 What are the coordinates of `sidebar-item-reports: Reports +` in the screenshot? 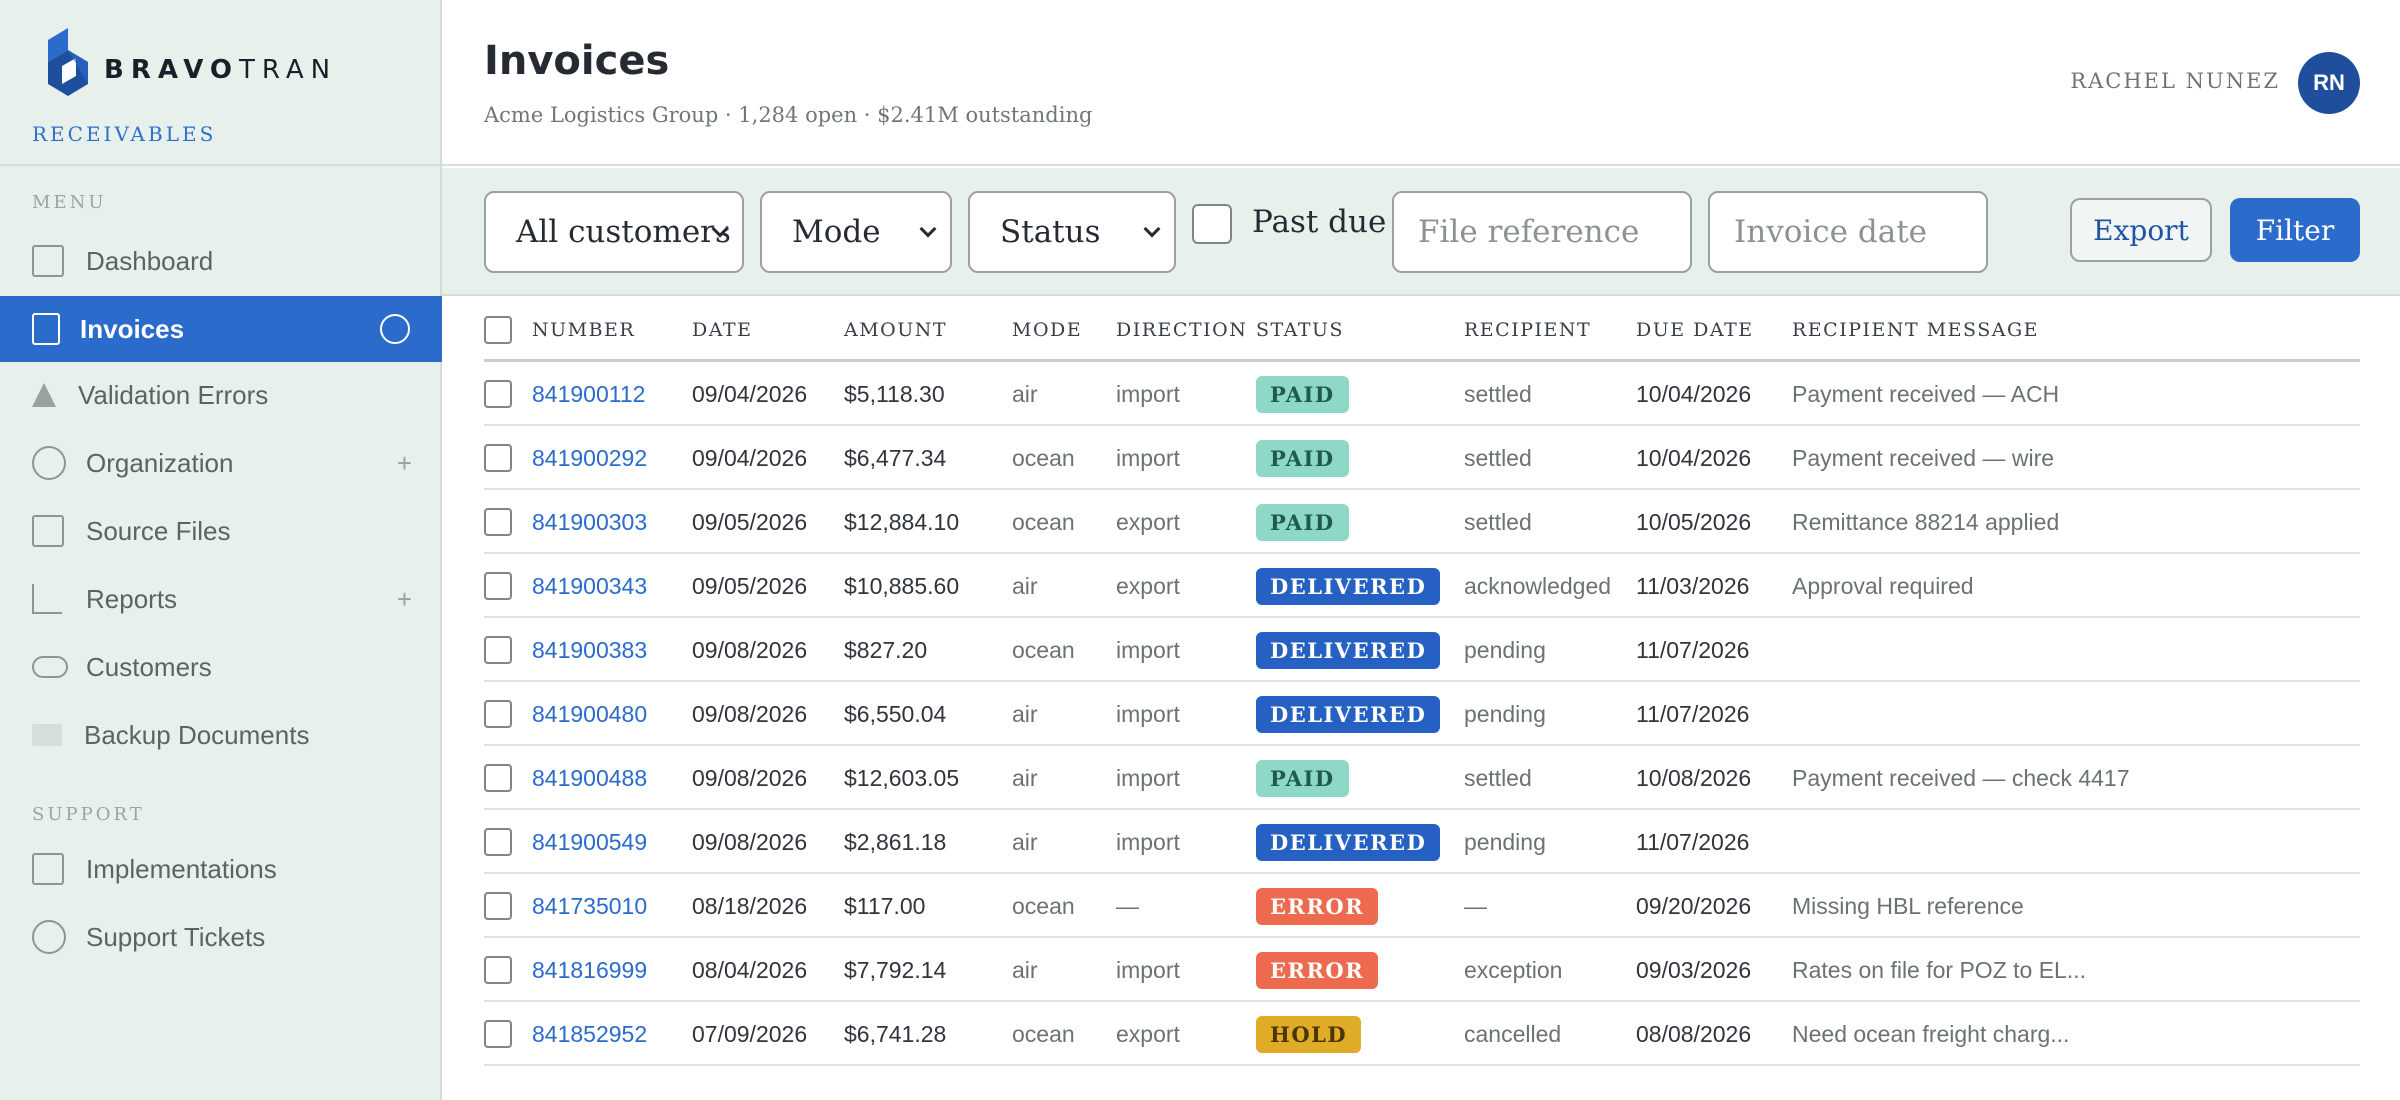 It's located at (221, 599).